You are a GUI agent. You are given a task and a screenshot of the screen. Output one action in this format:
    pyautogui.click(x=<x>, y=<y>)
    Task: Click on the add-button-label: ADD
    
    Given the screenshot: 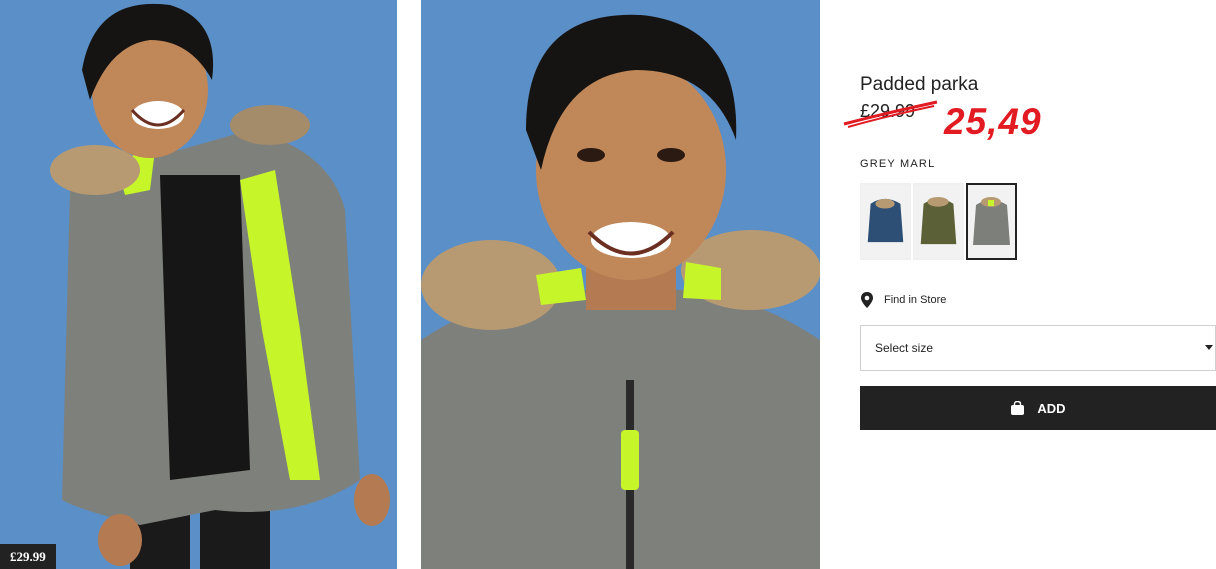 What is the action you would take?
    pyautogui.click(x=1051, y=408)
    